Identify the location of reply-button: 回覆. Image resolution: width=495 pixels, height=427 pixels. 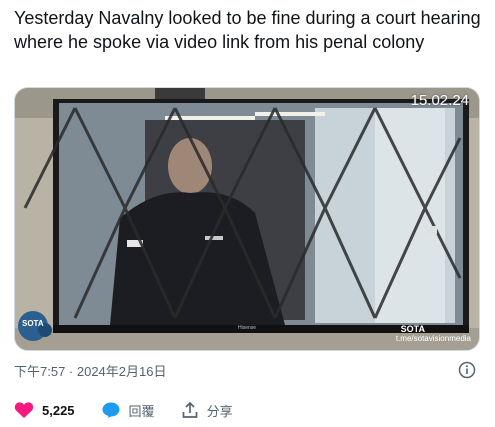
(128, 410).